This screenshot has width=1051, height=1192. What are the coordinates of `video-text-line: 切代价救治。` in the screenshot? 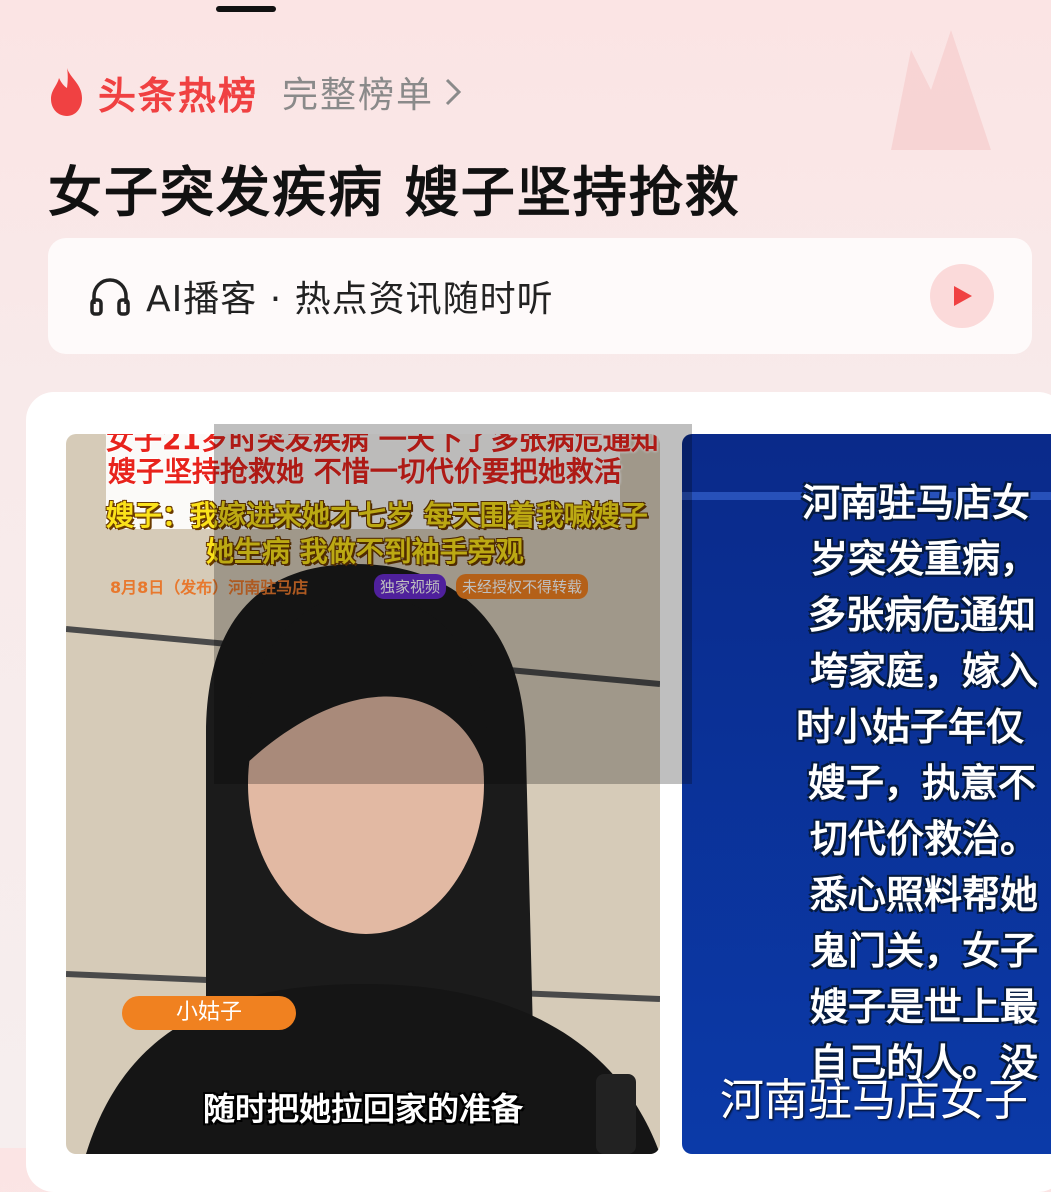 It's located at (924, 839).